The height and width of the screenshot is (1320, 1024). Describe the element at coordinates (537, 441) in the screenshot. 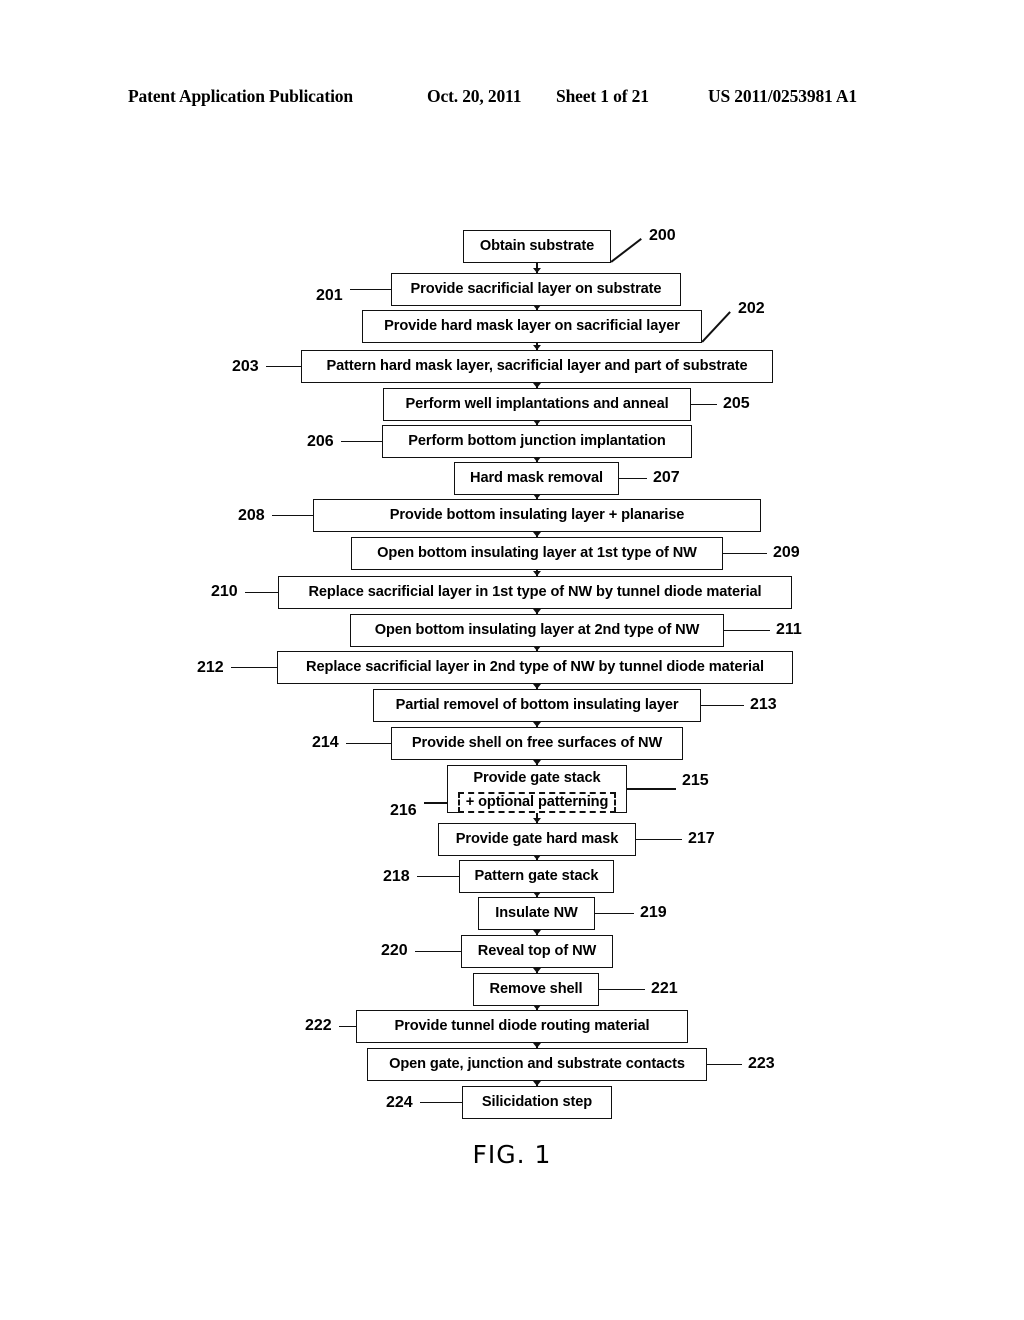

I see `process-step-206: Perform bottom junction implantation` at that location.